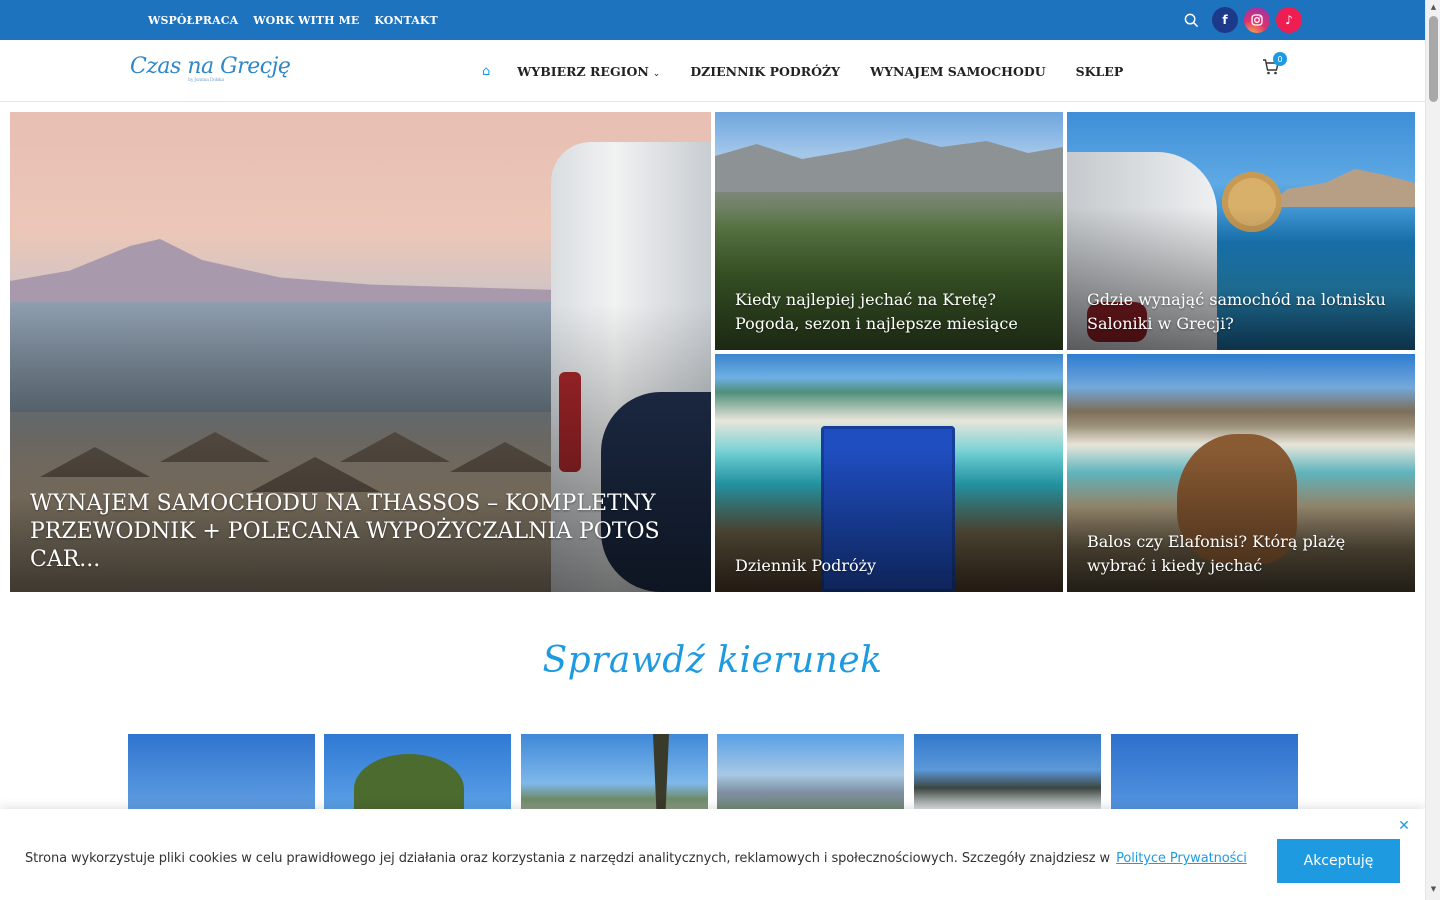 This screenshot has width=1440, height=900. Describe the element at coordinates (1241, 20) in the screenshot. I see `top-bar-right: f ♪` at that location.